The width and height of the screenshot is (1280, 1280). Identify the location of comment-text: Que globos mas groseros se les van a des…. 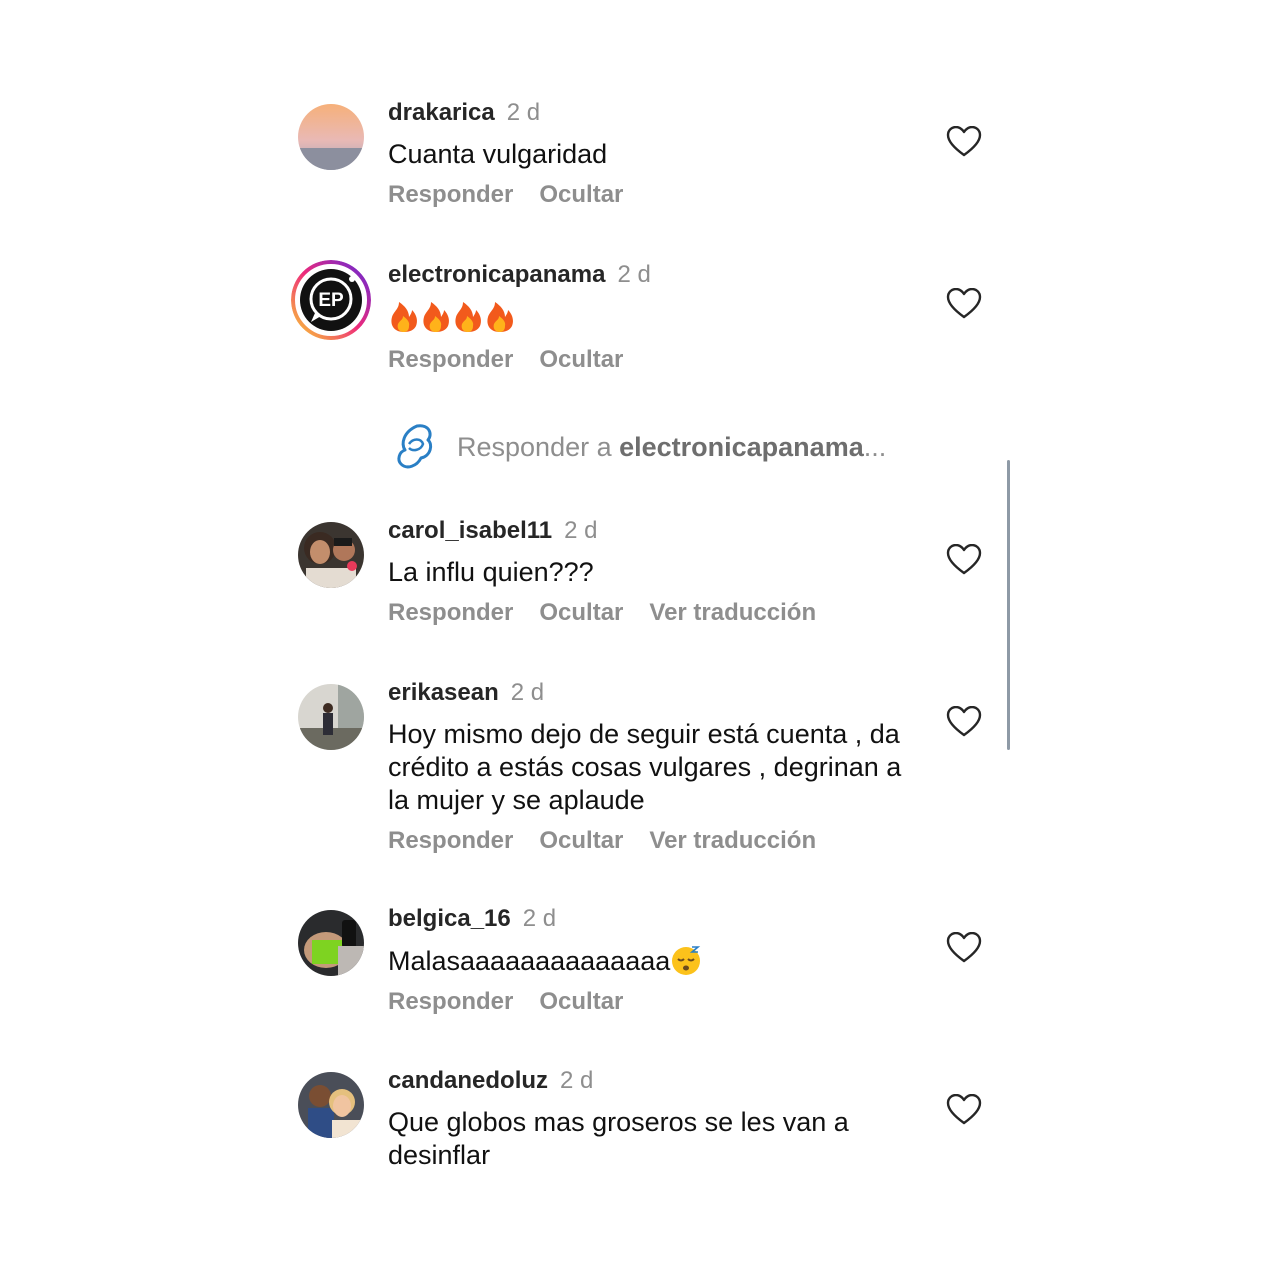
(618, 1138).